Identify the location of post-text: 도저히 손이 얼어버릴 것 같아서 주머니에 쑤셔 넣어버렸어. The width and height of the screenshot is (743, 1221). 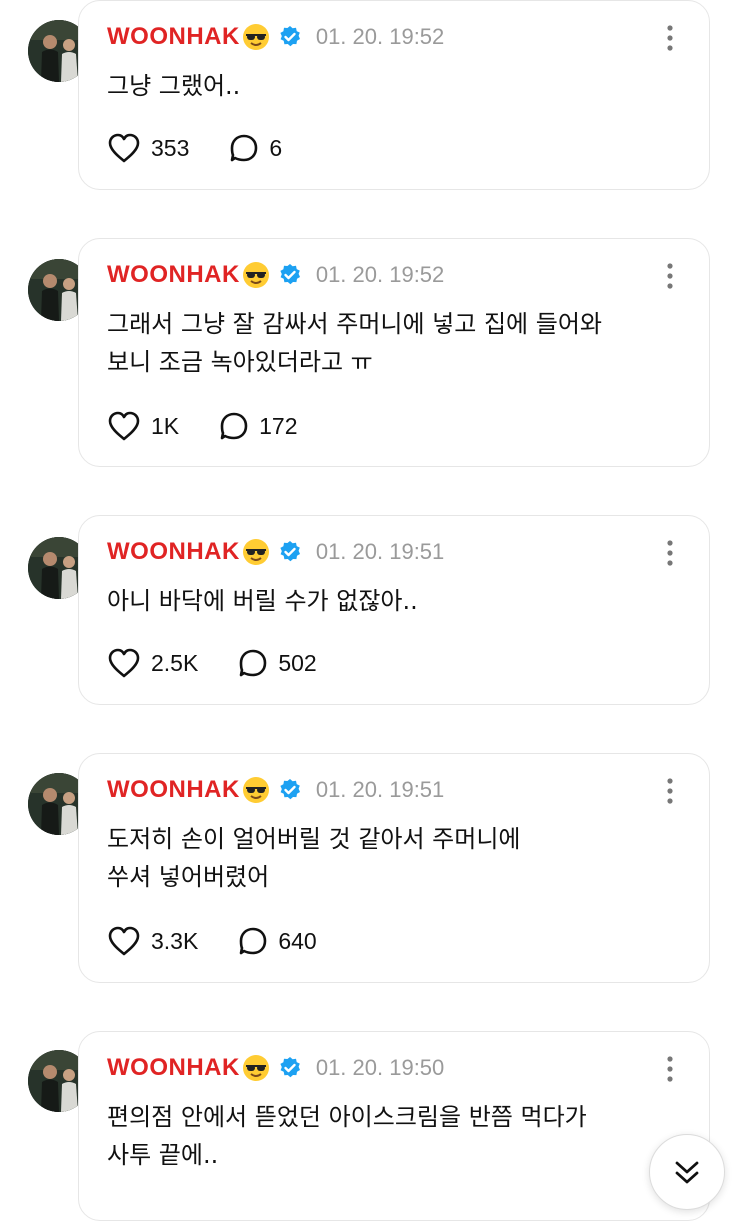
(314, 858).